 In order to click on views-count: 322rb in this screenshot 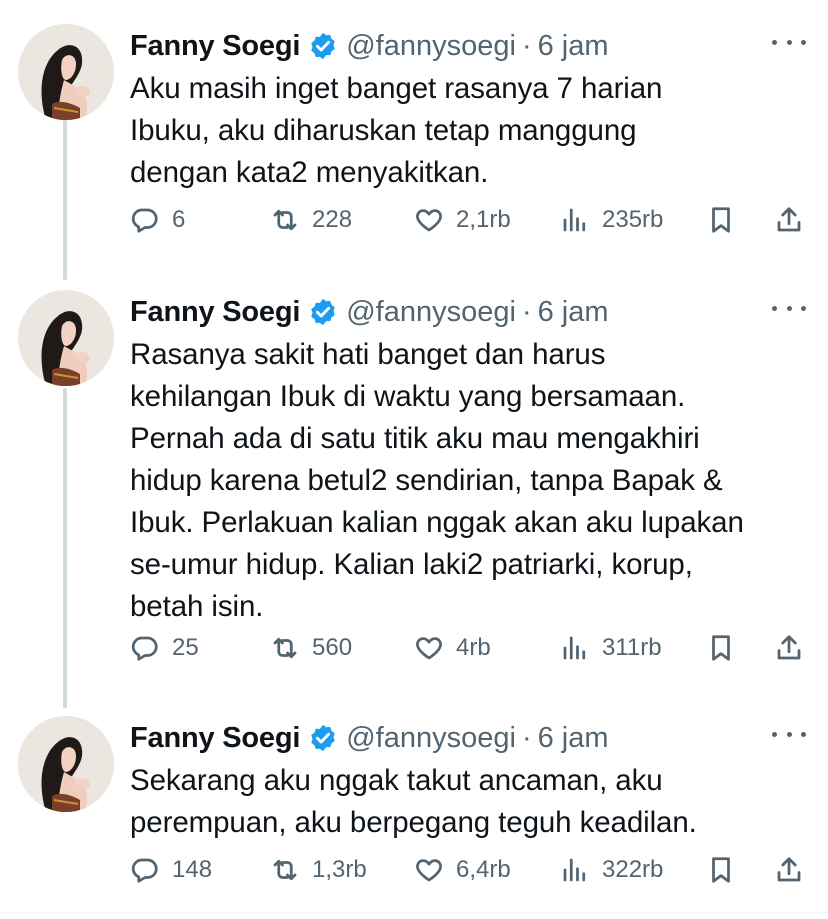, I will do `click(633, 869)`.